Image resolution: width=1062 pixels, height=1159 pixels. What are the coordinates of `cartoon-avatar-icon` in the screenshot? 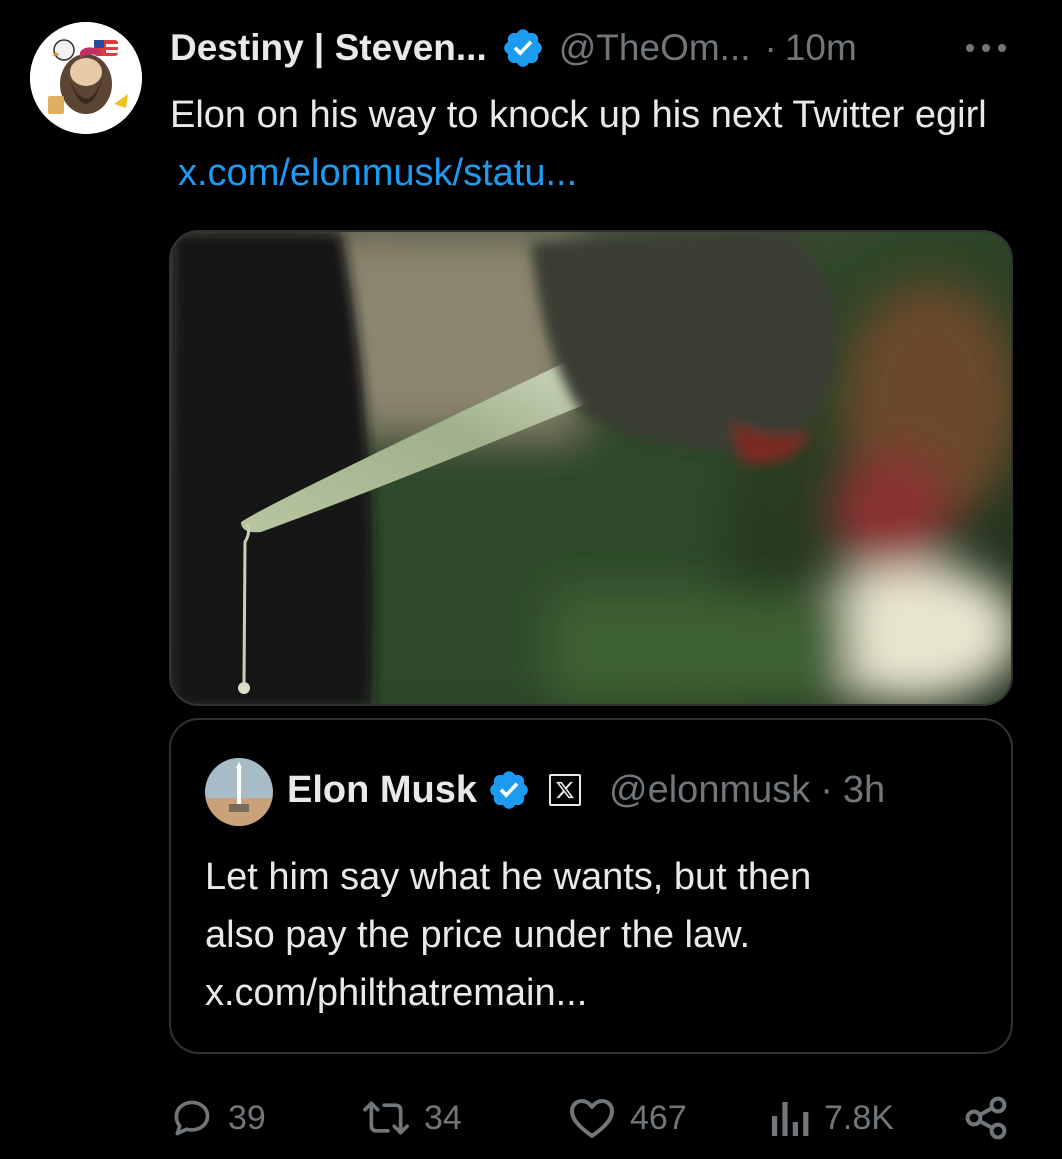 It's located at (86, 78).